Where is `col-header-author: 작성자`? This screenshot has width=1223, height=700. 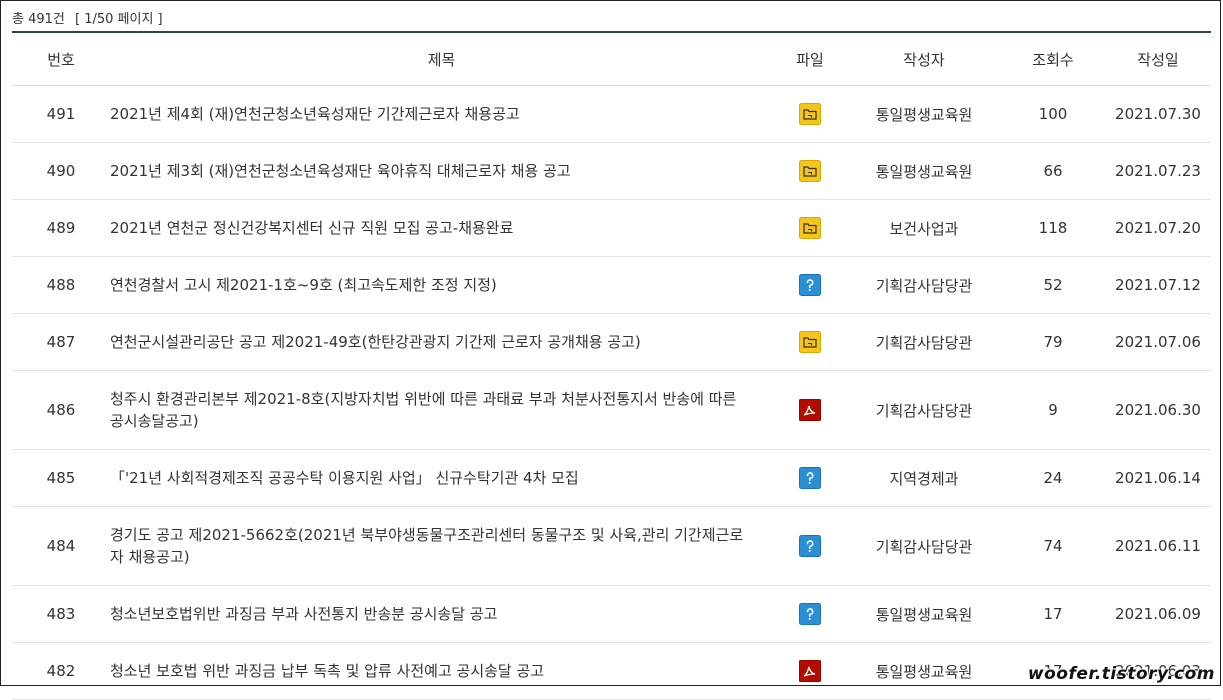
col-header-author: 작성자 is located at coordinates (924, 59).